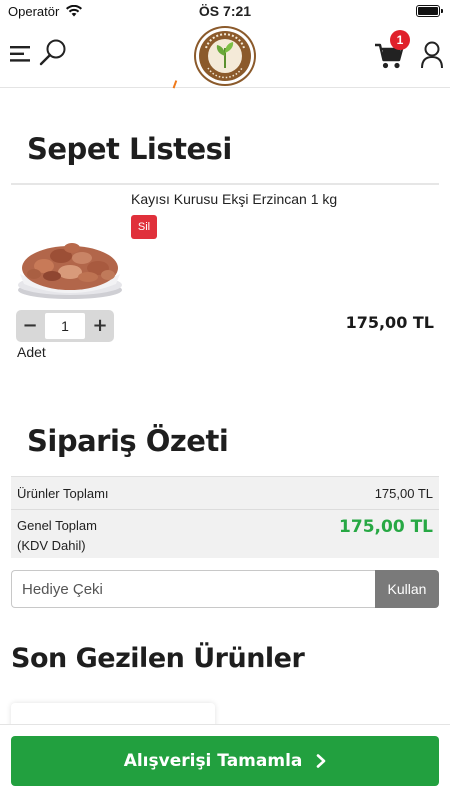  Describe the element at coordinates (70, 255) in the screenshot. I see `product-image` at that location.